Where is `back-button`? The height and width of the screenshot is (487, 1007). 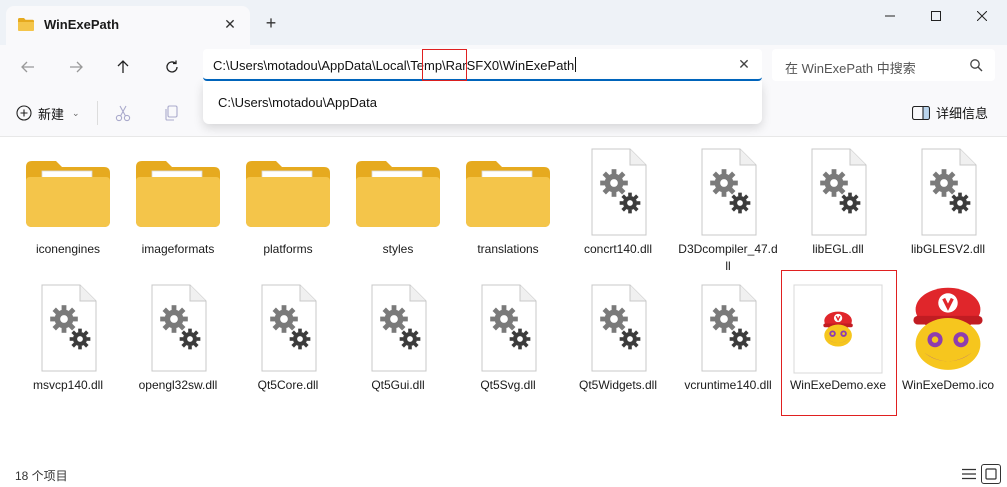 back-button is located at coordinates (28, 67).